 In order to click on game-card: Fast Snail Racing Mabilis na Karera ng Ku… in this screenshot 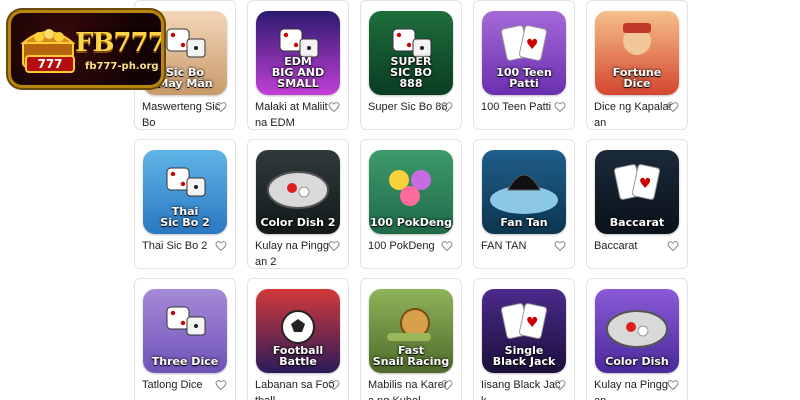, I will do `click(411, 339)`.